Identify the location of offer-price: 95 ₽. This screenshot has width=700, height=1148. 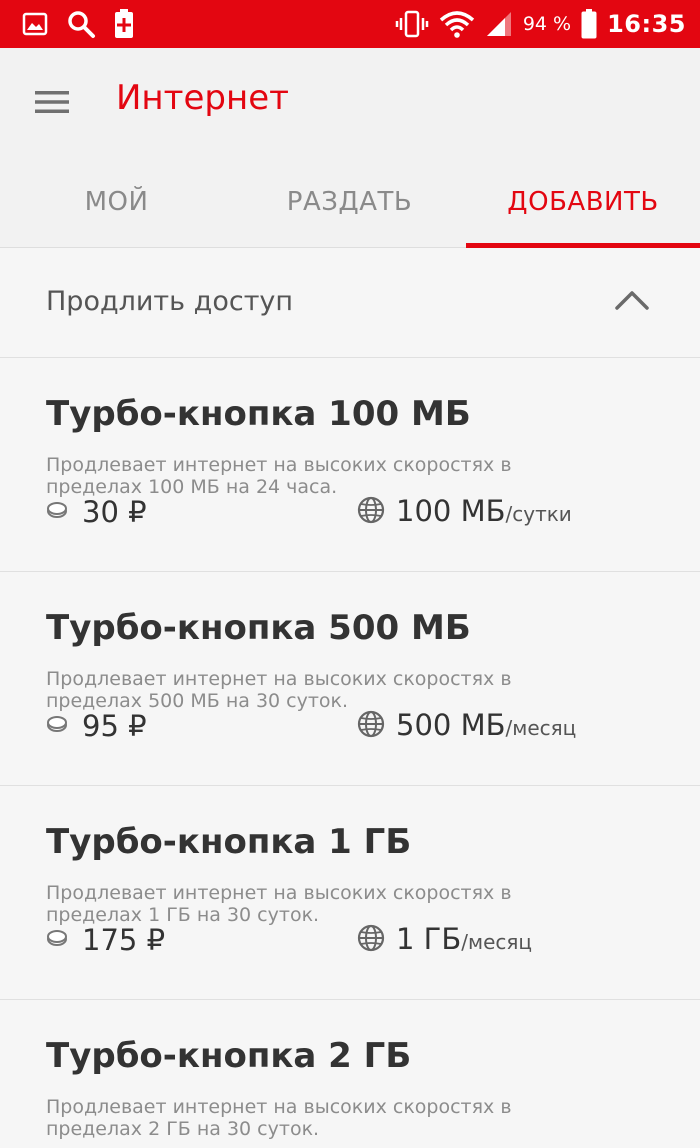
(96, 726).